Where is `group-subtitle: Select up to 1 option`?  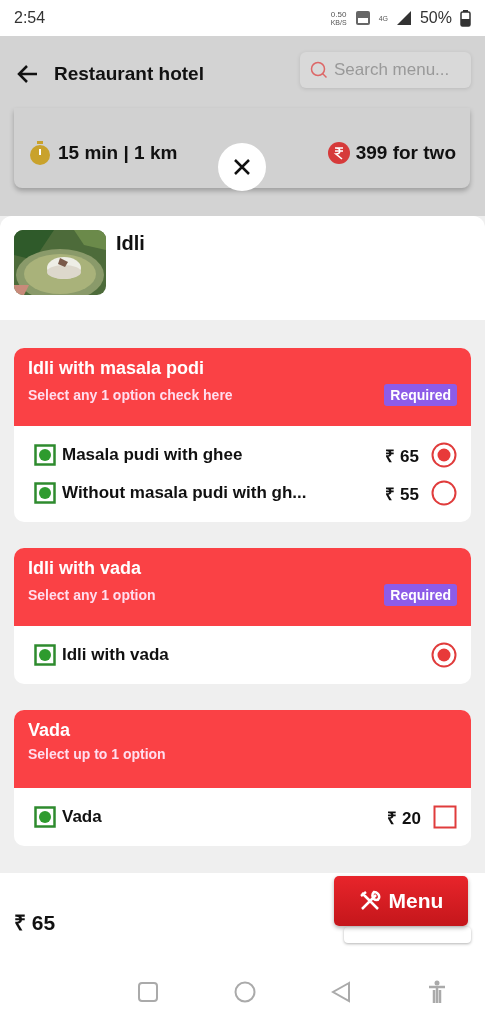 group-subtitle: Select up to 1 option is located at coordinates (97, 754).